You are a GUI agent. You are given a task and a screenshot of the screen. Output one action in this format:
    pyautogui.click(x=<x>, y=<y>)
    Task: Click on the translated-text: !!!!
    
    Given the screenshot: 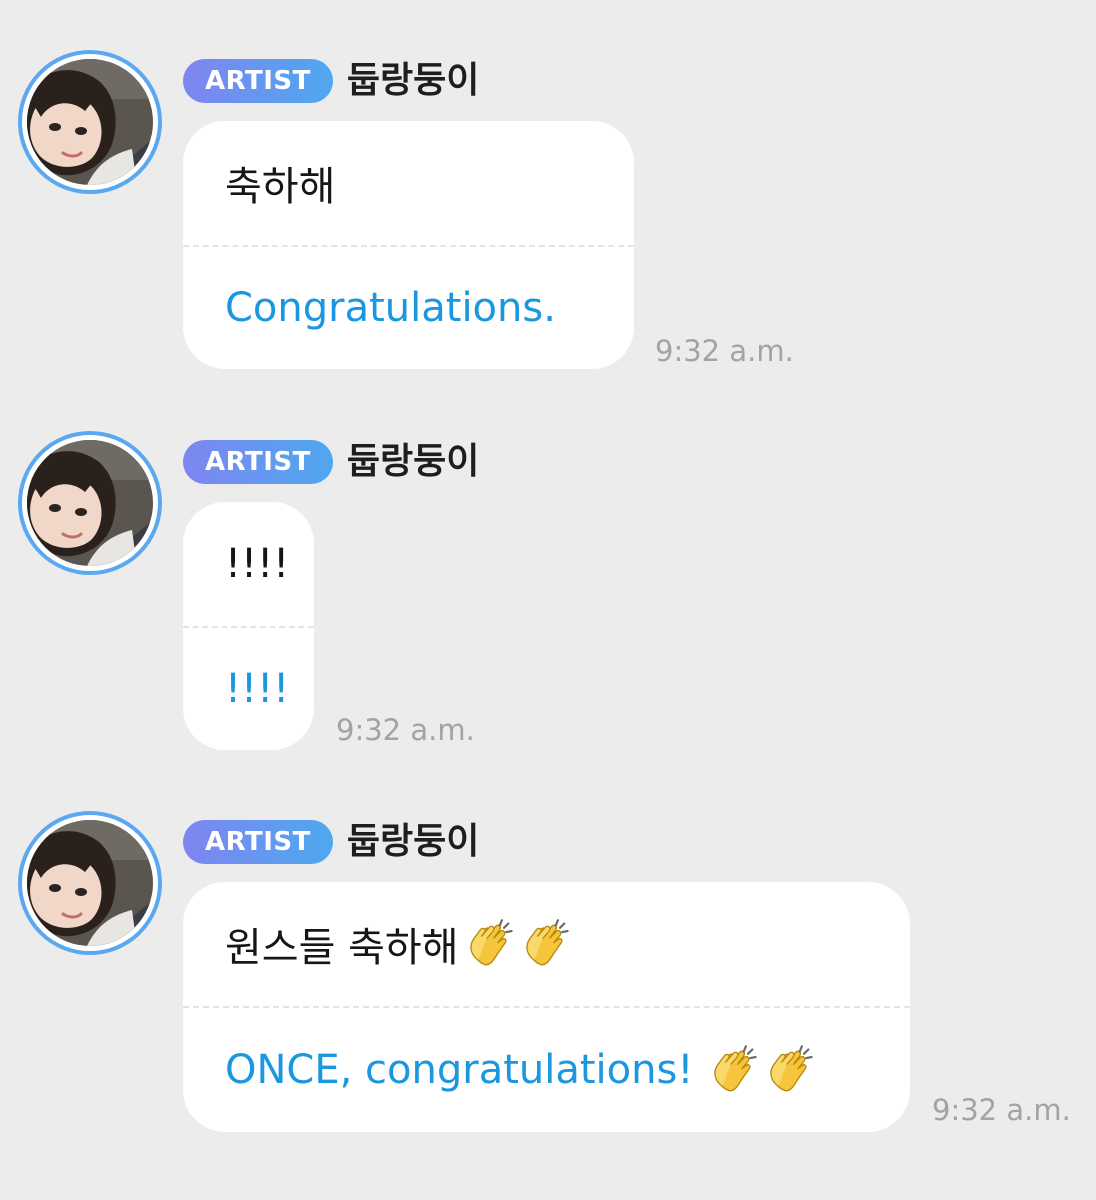 What is the action you would take?
    pyautogui.click(x=257, y=689)
    